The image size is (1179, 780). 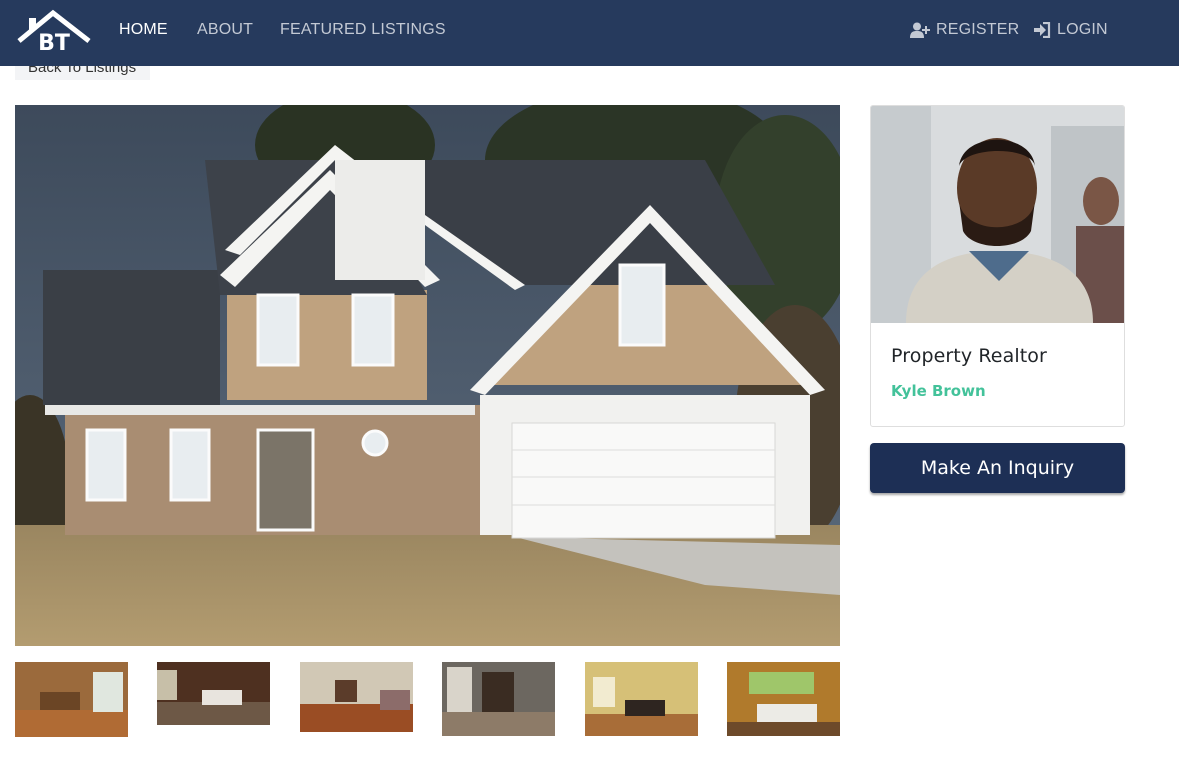 What do you see at coordinates (1082, 29) in the screenshot?
I see `login-label: LOGIN` at bounding box center [1082, 29].